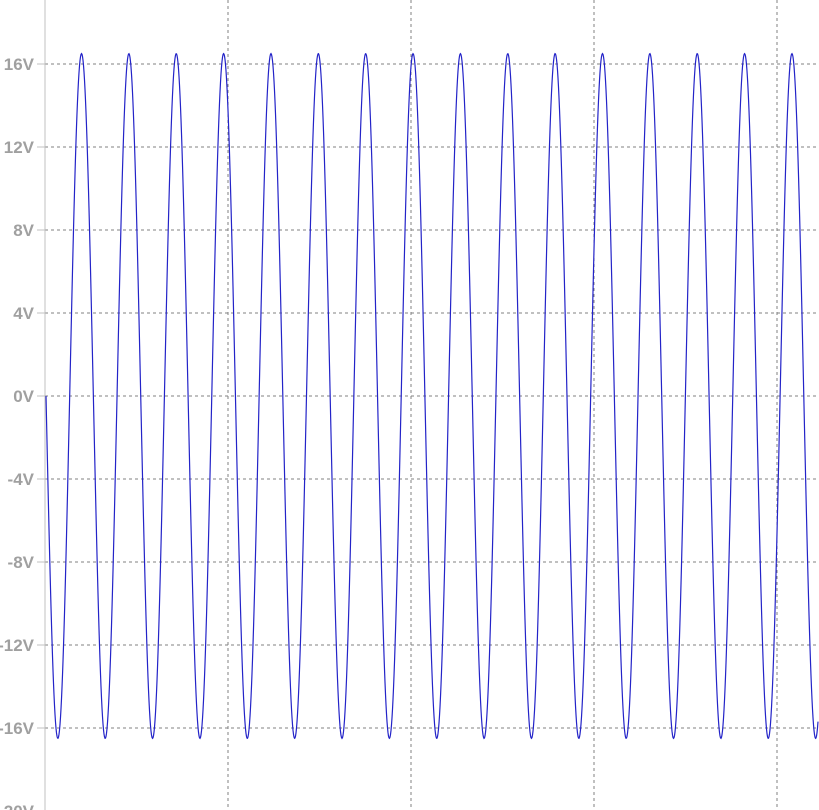  What do you see at coordinates (17, 806) in the screenshot?
I see `y-tick-label: -20V` at bounding box center [17, 806].